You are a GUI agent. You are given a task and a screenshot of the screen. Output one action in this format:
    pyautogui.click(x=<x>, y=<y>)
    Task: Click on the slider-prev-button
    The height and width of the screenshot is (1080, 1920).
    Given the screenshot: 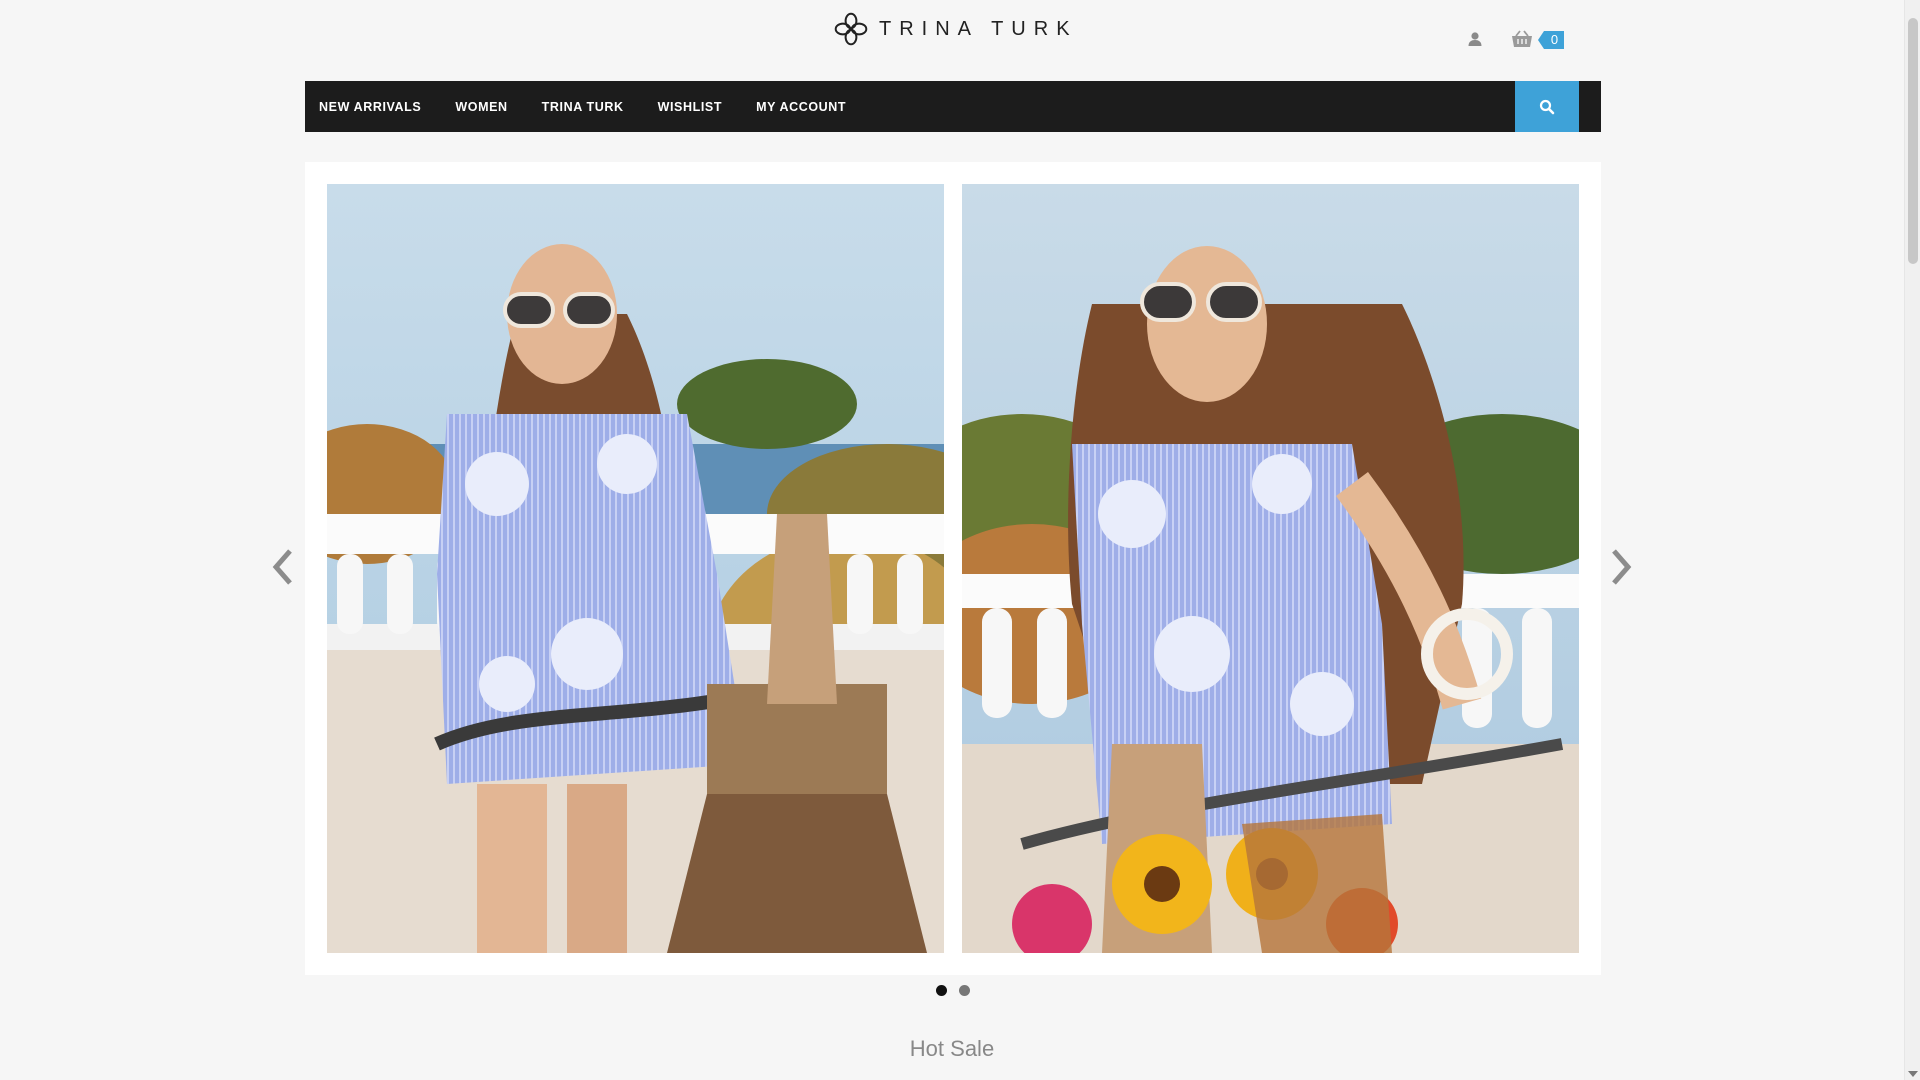 What is the action you would take?
    pyautogui.click(x=283, y=567)
    